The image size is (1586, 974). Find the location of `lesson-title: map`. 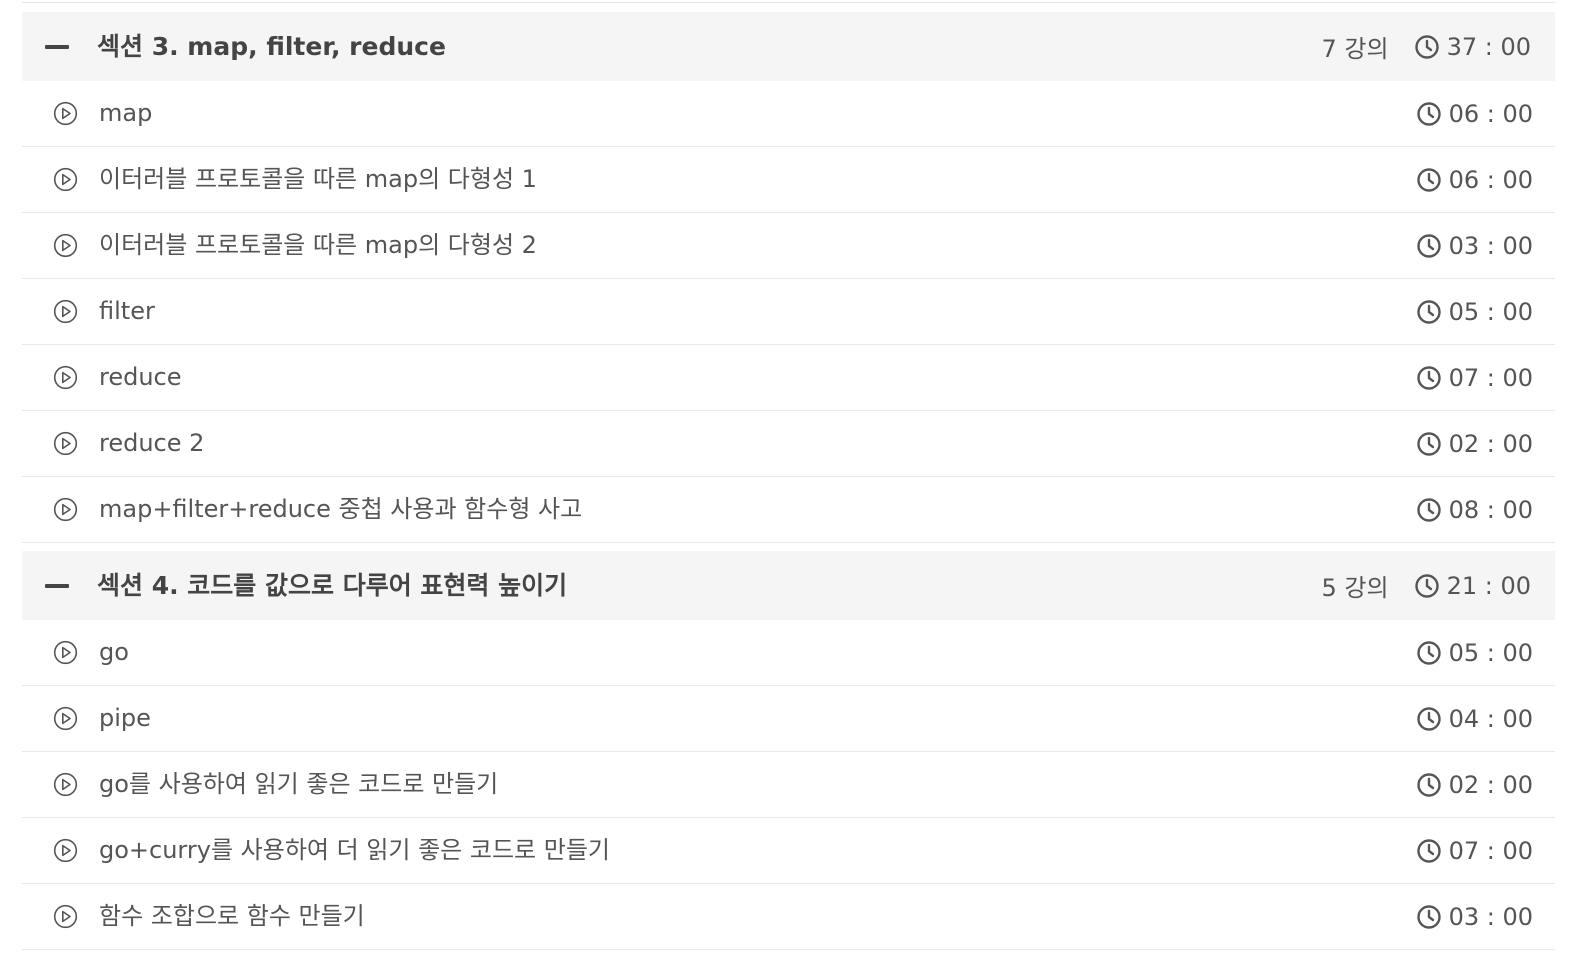

lesson-title: map is located at coordinates (126, 113).